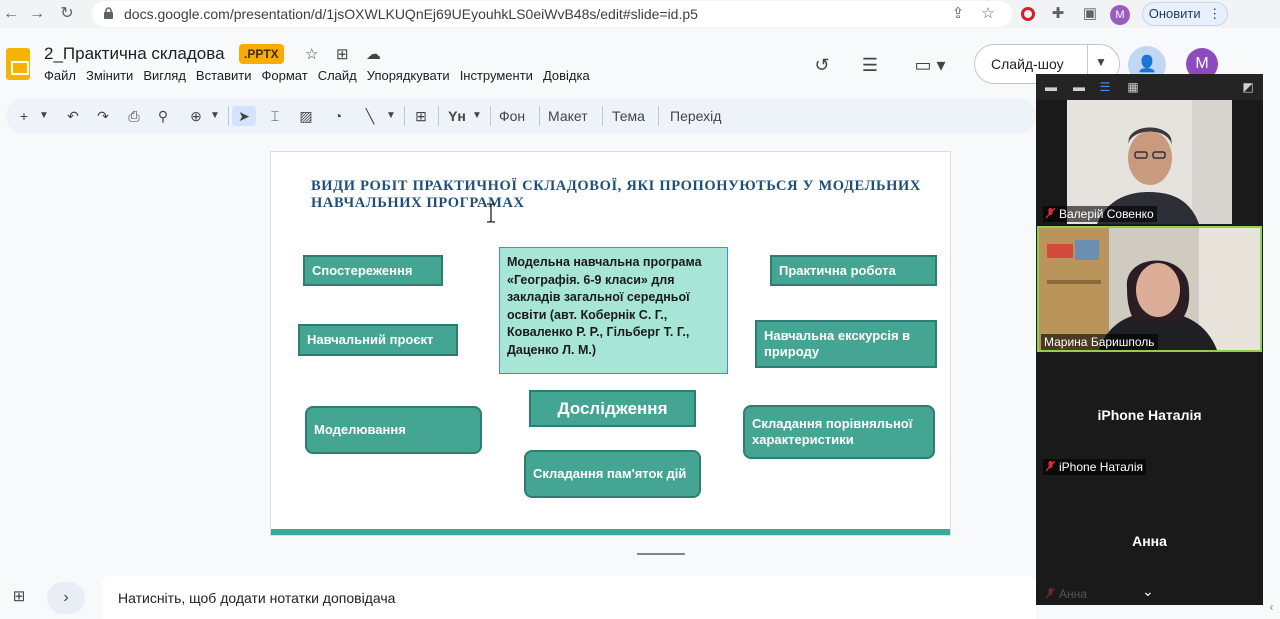 This screenshot has width=1280, height=619. I want to click on participant-video-image, so click(1149, 289).